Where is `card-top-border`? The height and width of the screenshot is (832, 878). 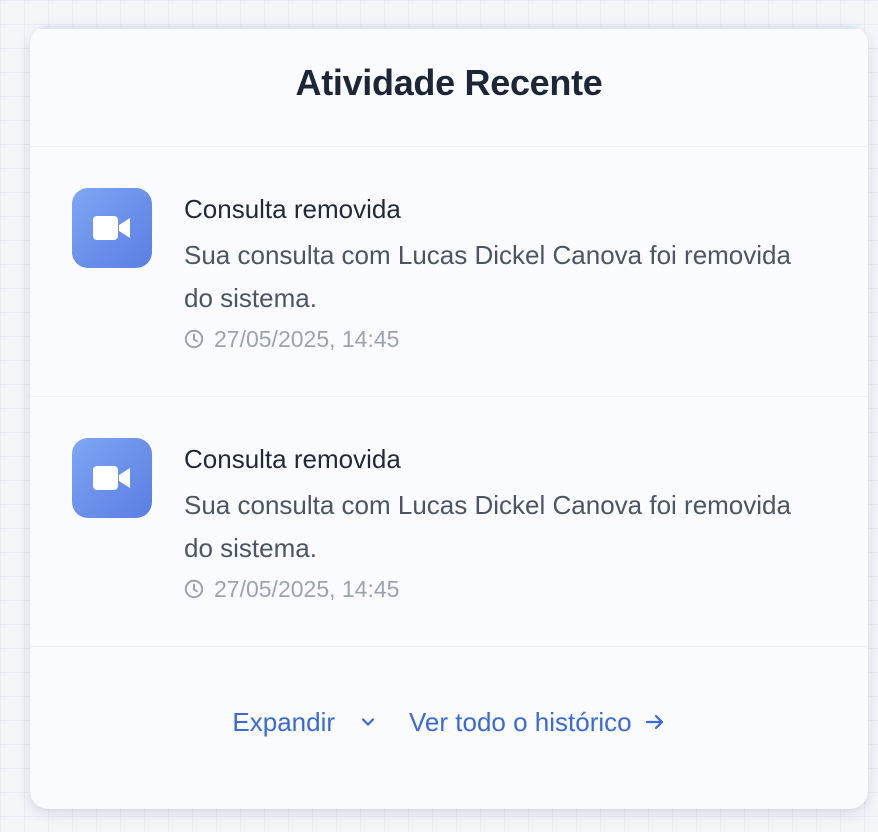
card-top-border is located at coordinates (449, 27).